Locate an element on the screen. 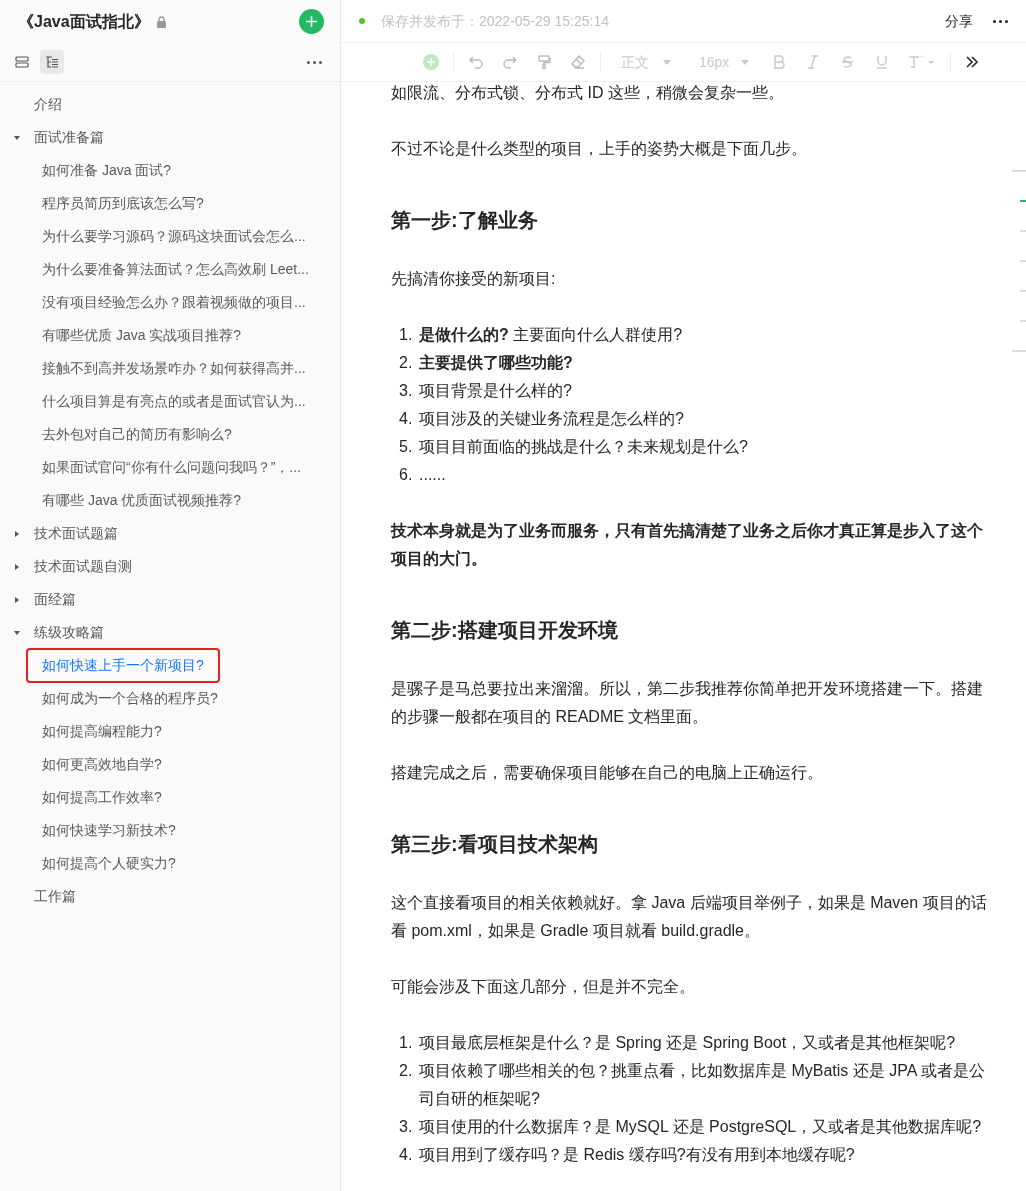 This screenshot has width=1026, height=1191. paragraph: 这个直接看项目的相关依赖就好。拿 Java 后端项目举例子，如果是 Maven 项目的话看 pom.xml，如果是 Gradle 项目就看 build.gradle。 is located at coordinates (689, 917).